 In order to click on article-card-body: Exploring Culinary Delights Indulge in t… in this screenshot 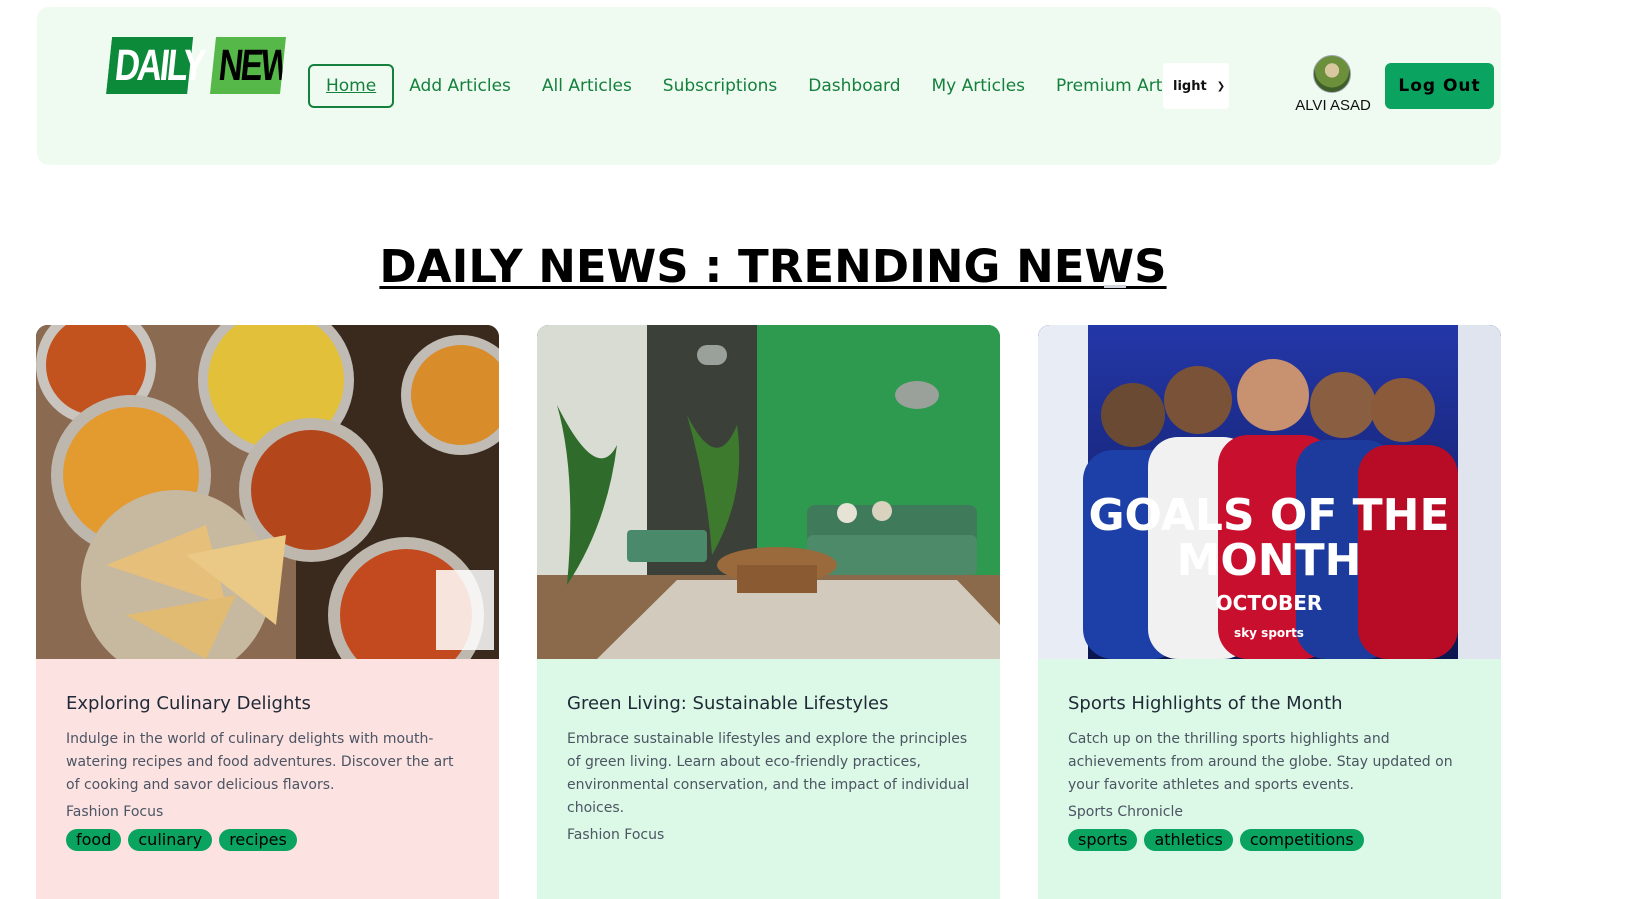, I will do `click(267, 755)`.